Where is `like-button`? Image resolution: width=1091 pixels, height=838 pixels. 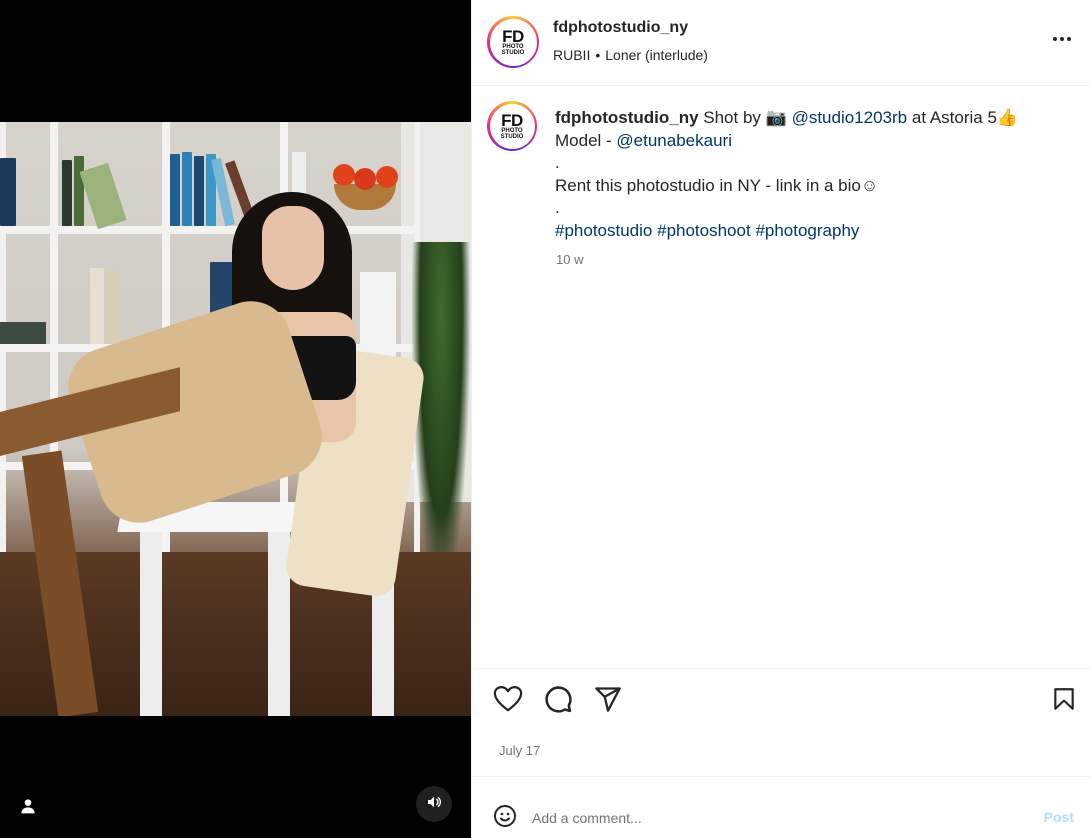
like-button is located at coordinates (508, 701).